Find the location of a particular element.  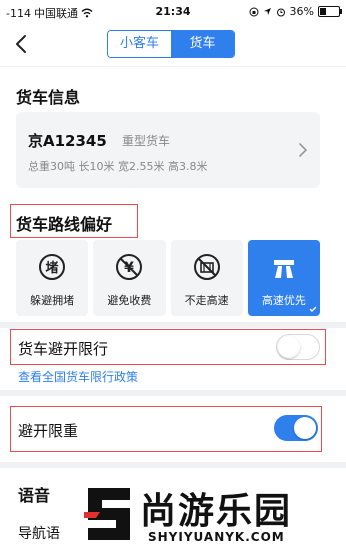

tab-truck: 货车 is located at coordinates (202, 44).